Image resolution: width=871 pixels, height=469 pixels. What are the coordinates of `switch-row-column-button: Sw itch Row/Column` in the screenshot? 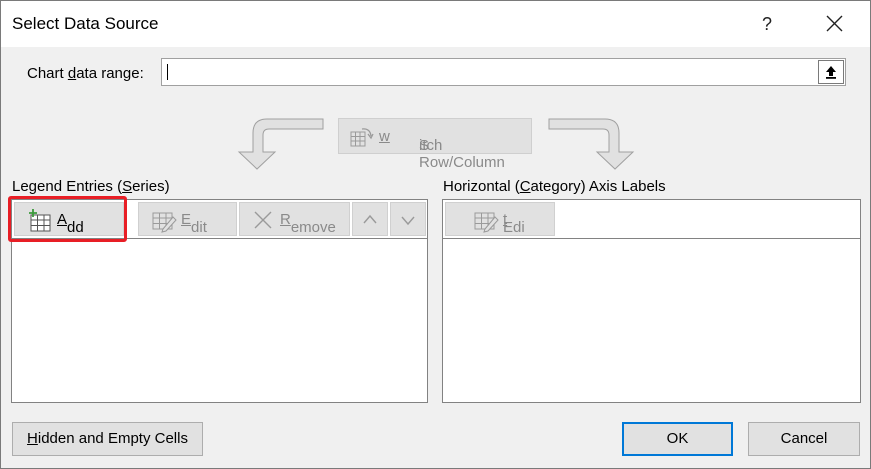 It's located at (435, 144).